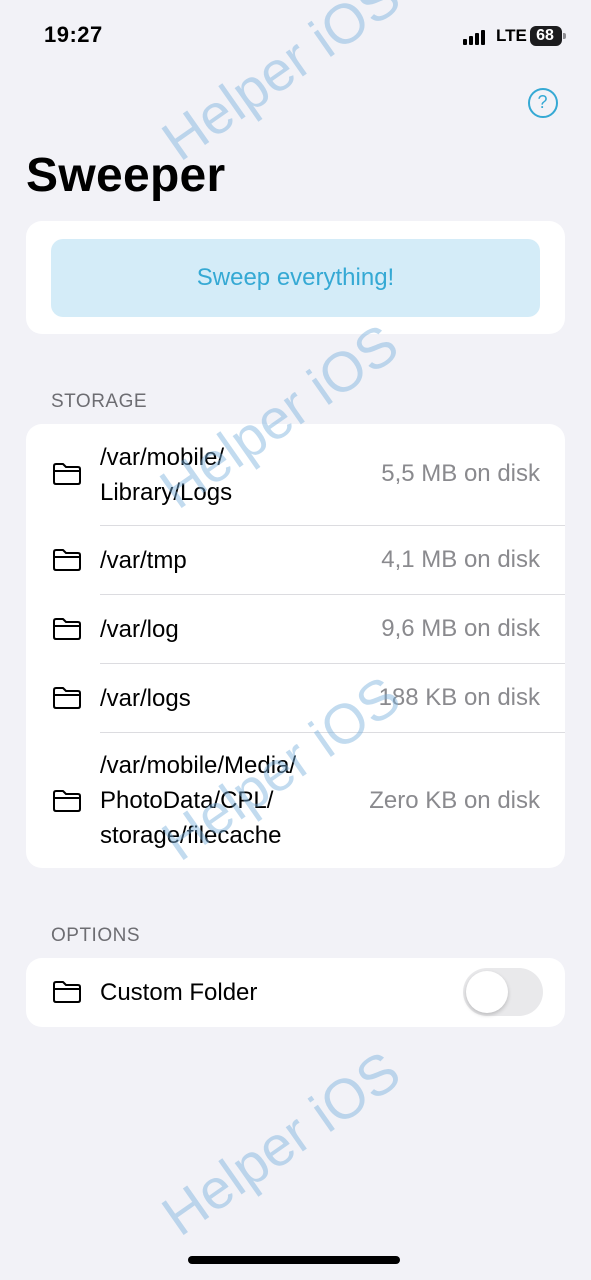  What do you see at coordinates (476, 37) in the screenshot?
I see `cellular-signal-icon` at bounding box center [476, 37].